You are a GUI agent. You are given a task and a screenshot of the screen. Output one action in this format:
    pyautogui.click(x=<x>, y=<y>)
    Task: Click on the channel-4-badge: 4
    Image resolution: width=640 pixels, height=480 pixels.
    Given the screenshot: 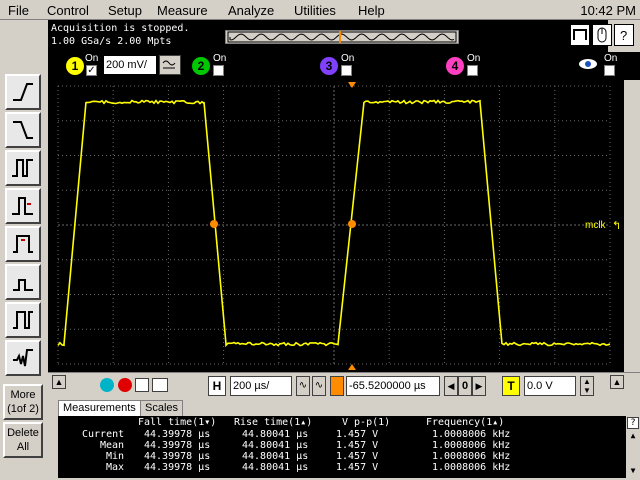 What is the action you would take?
    pyautogui.click(x=455, y=66)
    